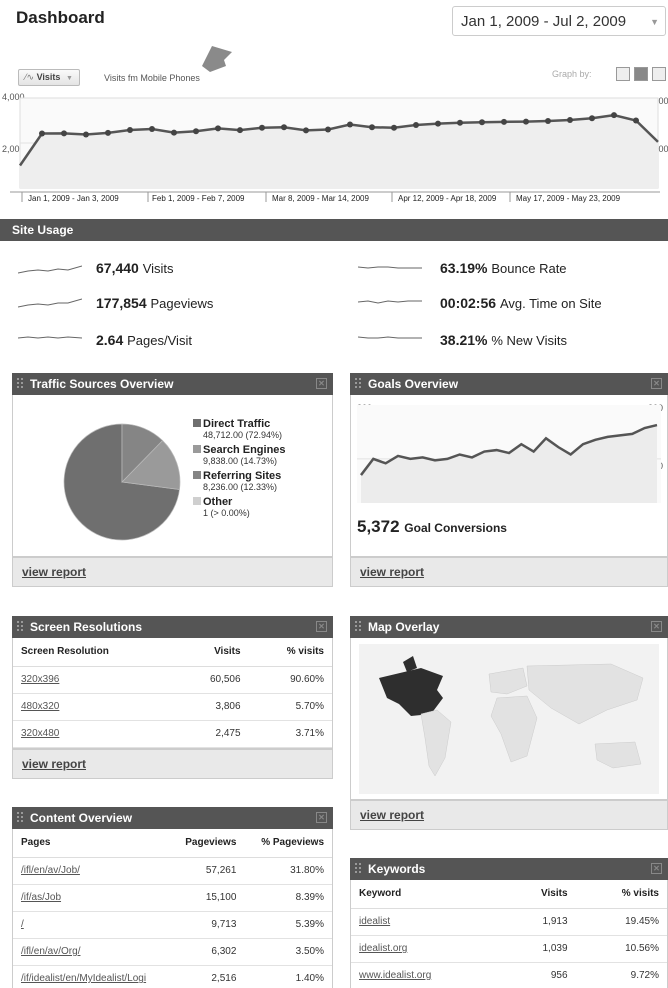 The height and width of the screenshot is (988, 668). Describe the element at coordinates (509, 476) in the screenshot. I see `goals-body: 300 150 300 150 5,372 Goal Conversions` at that location.